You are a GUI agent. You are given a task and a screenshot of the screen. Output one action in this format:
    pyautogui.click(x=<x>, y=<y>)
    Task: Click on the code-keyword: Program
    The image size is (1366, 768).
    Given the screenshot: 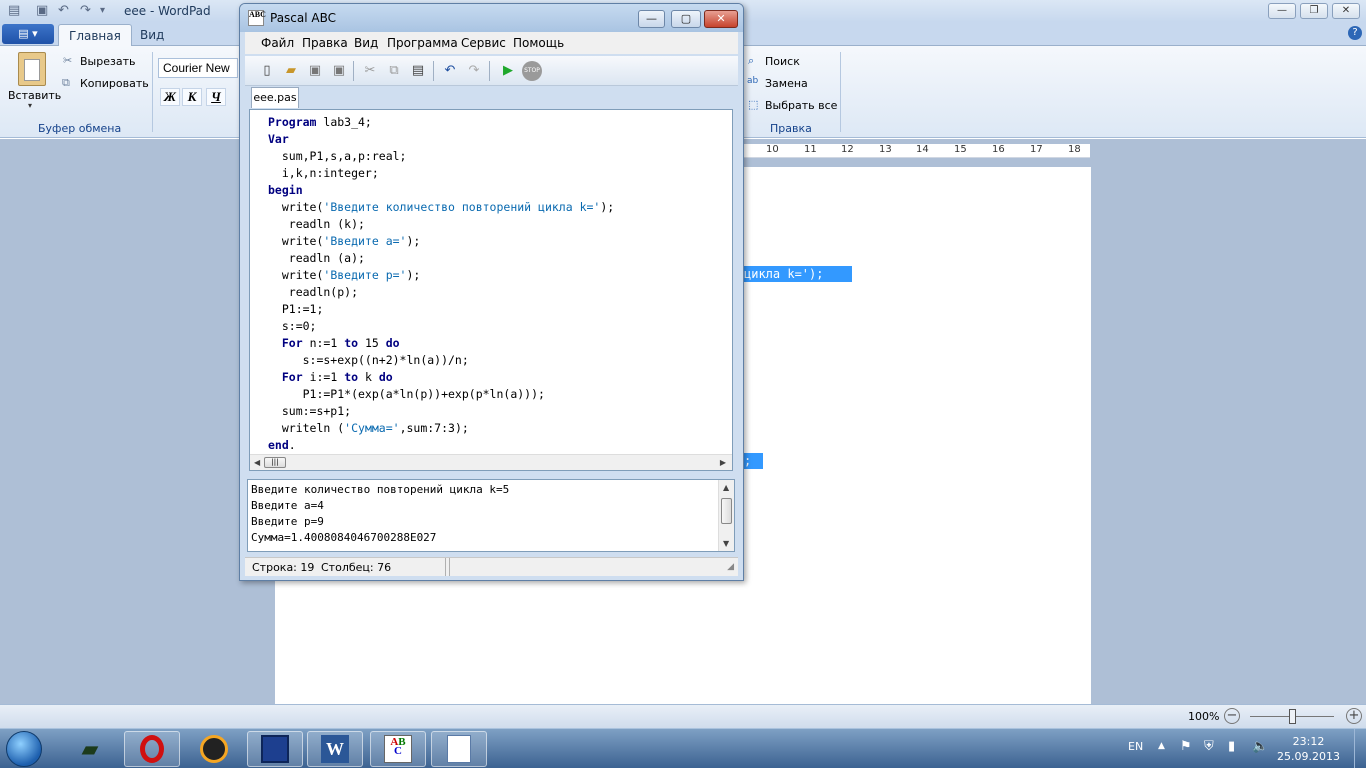 What is the action you would take?
    pyautogui.click(x=292, y=122)
    